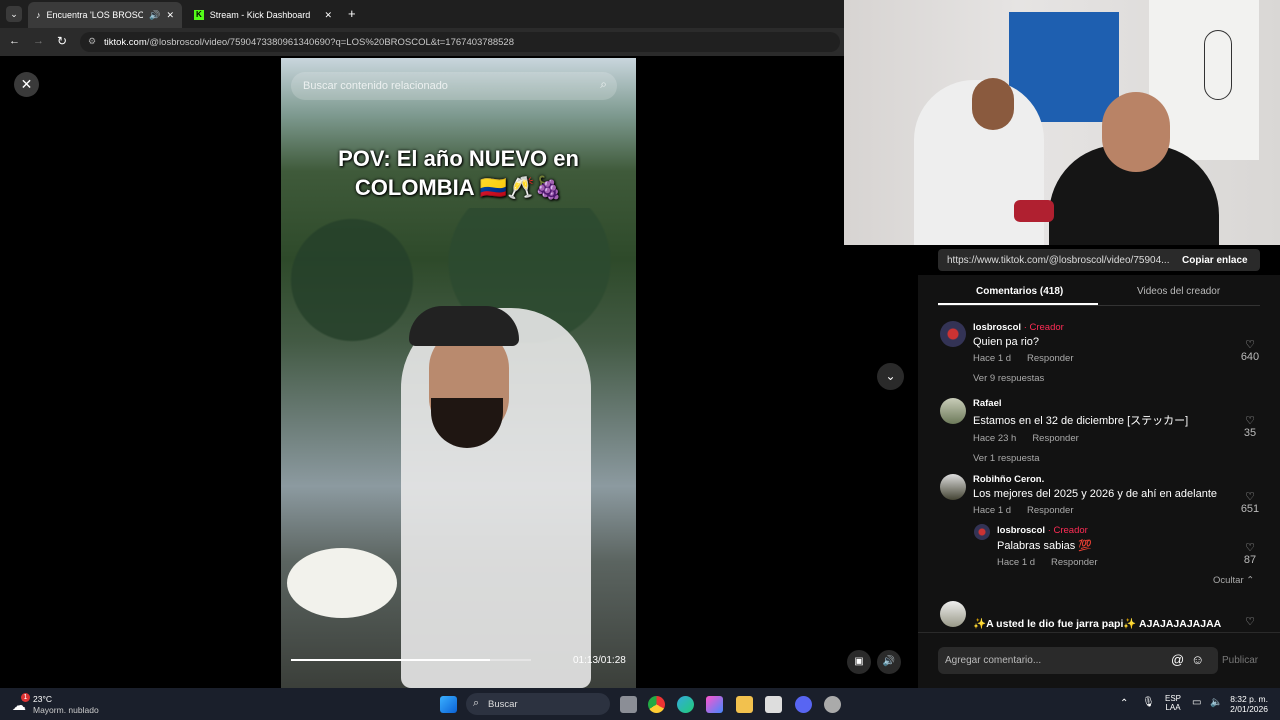 This screenshot has height=720, width=1280. I want to click on like-button: ♡ 35, so click(1250, 426).